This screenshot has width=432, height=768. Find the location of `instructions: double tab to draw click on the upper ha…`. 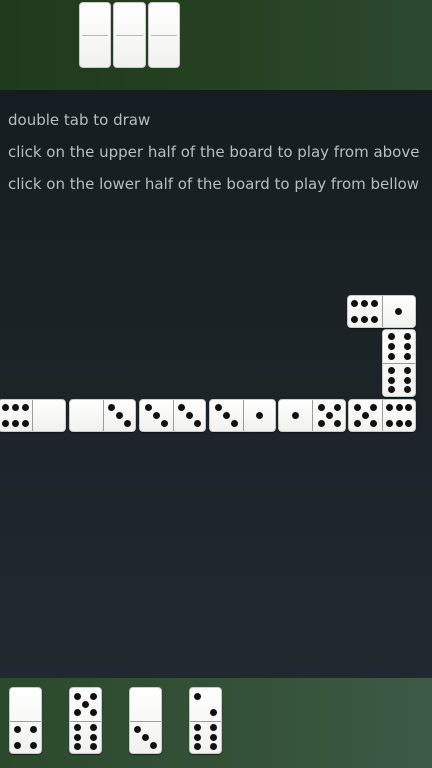

instructions: double tab to draw click on the upper ha… is located at coordinates (213, 152).